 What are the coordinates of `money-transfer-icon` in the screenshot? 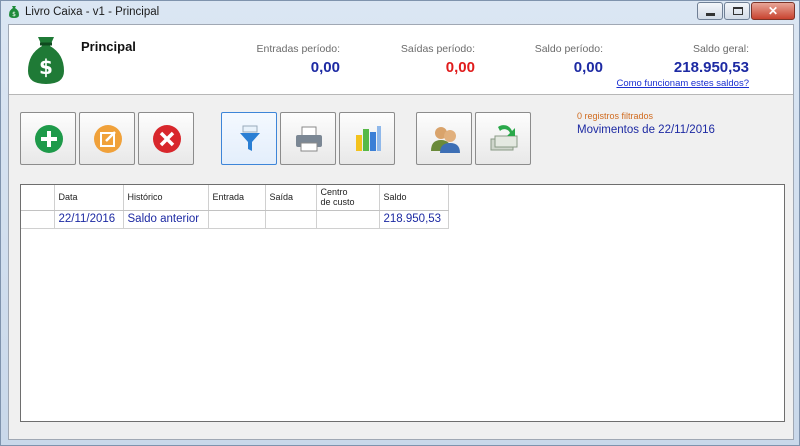 It's located at (504, 138).